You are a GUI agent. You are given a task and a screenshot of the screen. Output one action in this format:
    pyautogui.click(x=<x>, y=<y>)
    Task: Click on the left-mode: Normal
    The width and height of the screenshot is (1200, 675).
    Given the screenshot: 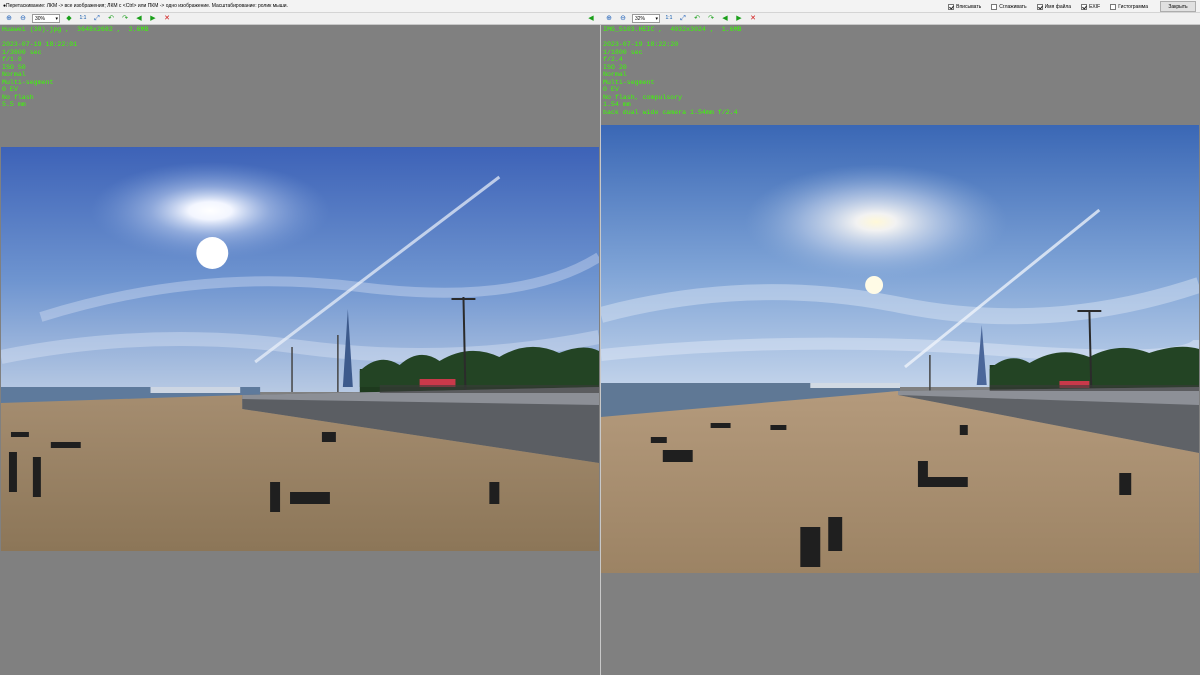 What is the action you would take?
    pyautogui.click(x=14, y=74)
    